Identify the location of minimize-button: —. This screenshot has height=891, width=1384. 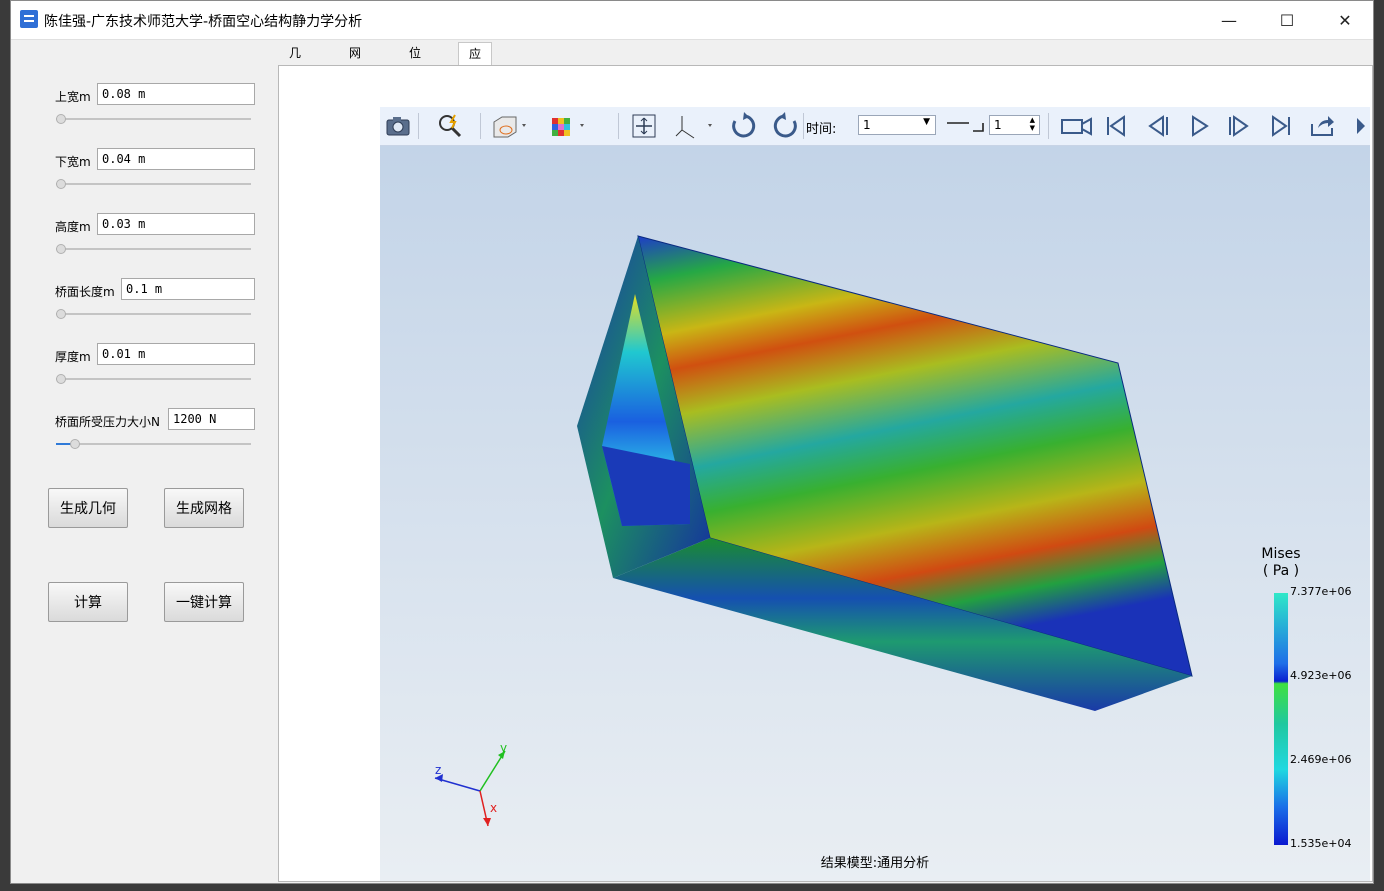
(1229, 20).